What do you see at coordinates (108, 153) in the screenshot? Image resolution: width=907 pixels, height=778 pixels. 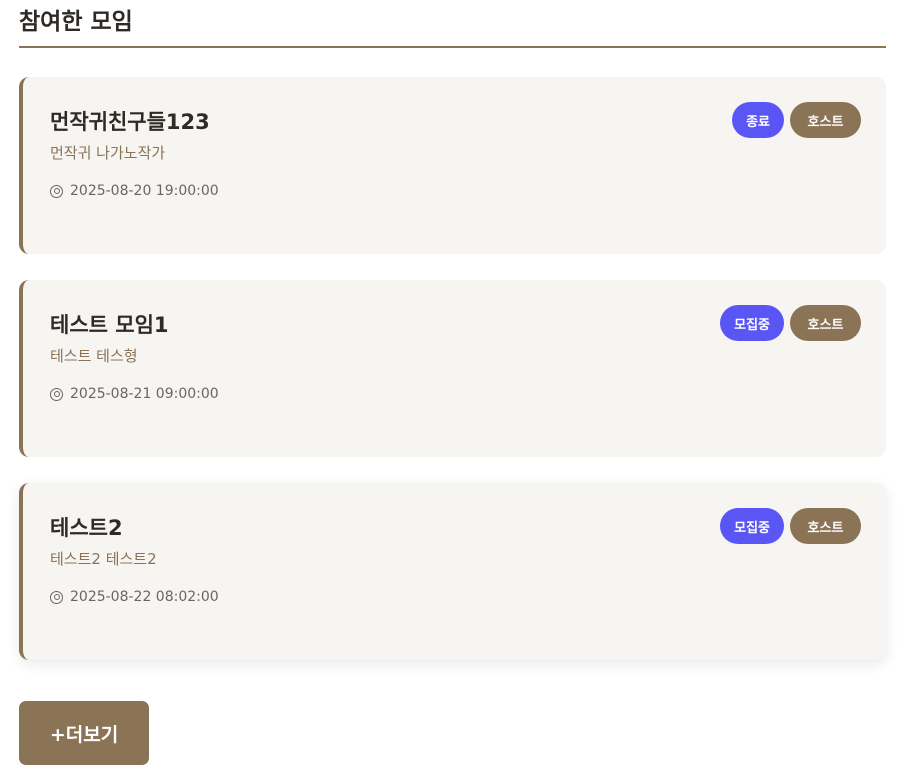 I see `meeting-description: 먼작귀 나가노작가` at bounding box center [108, 153].